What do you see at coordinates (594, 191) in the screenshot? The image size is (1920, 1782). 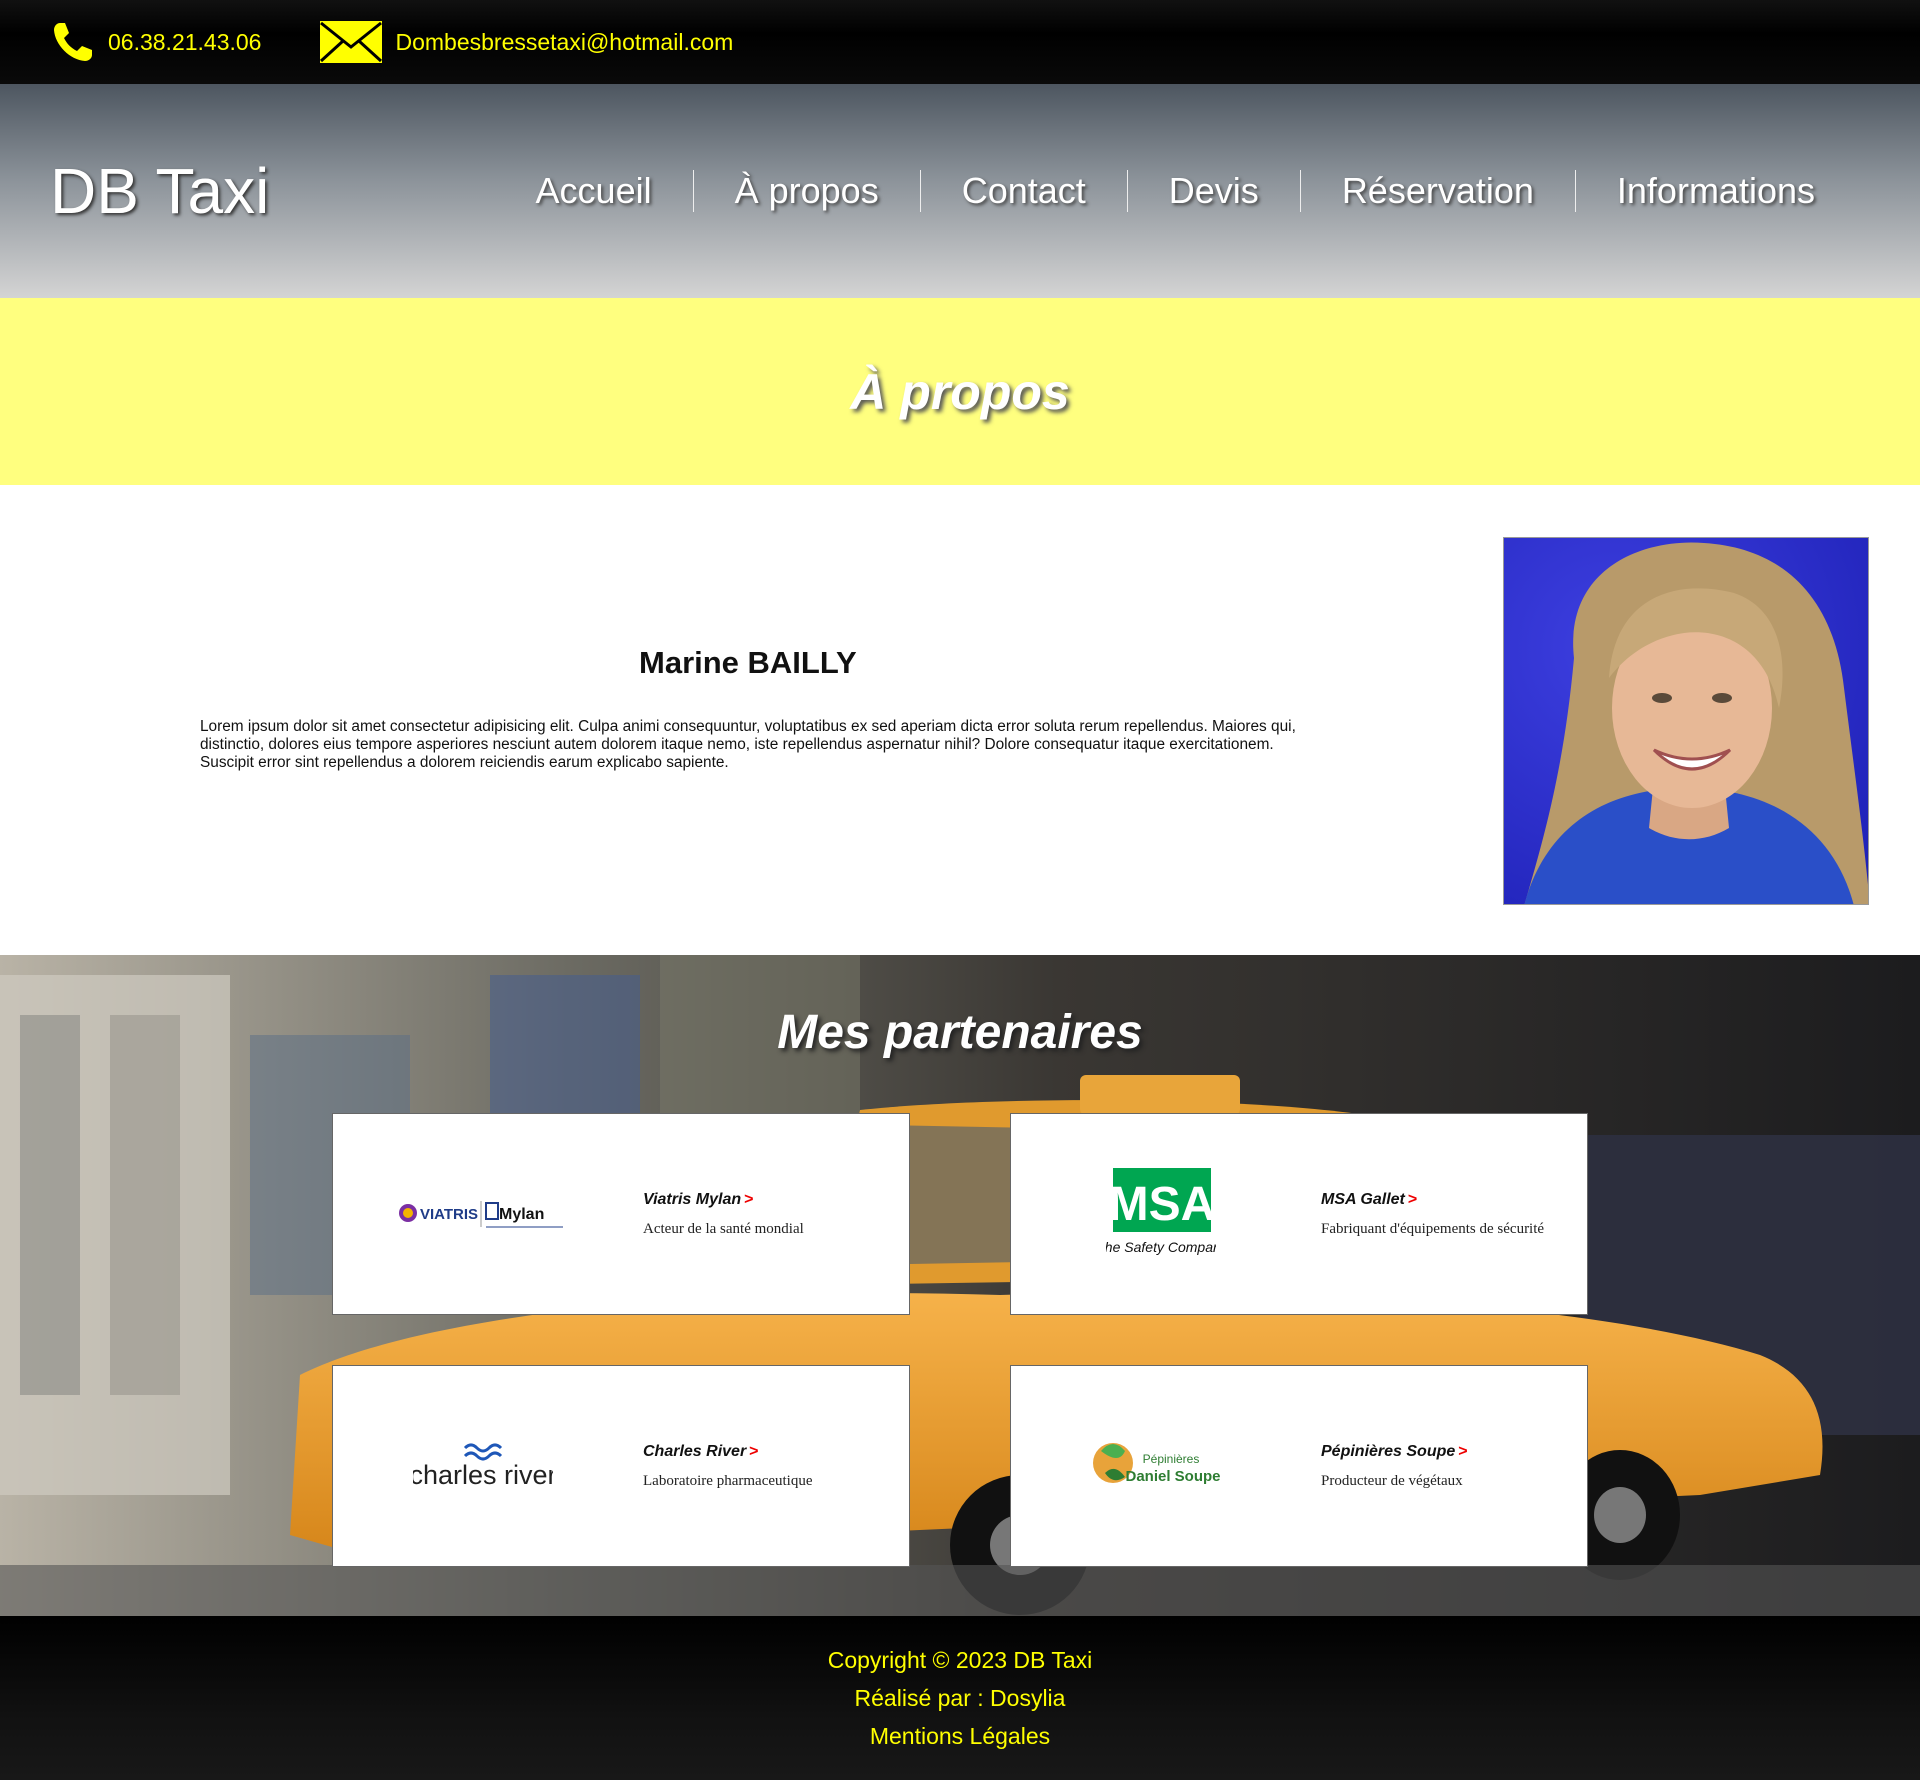 I see `nav-accueil: Accueil` at bounding box center [594, 191].